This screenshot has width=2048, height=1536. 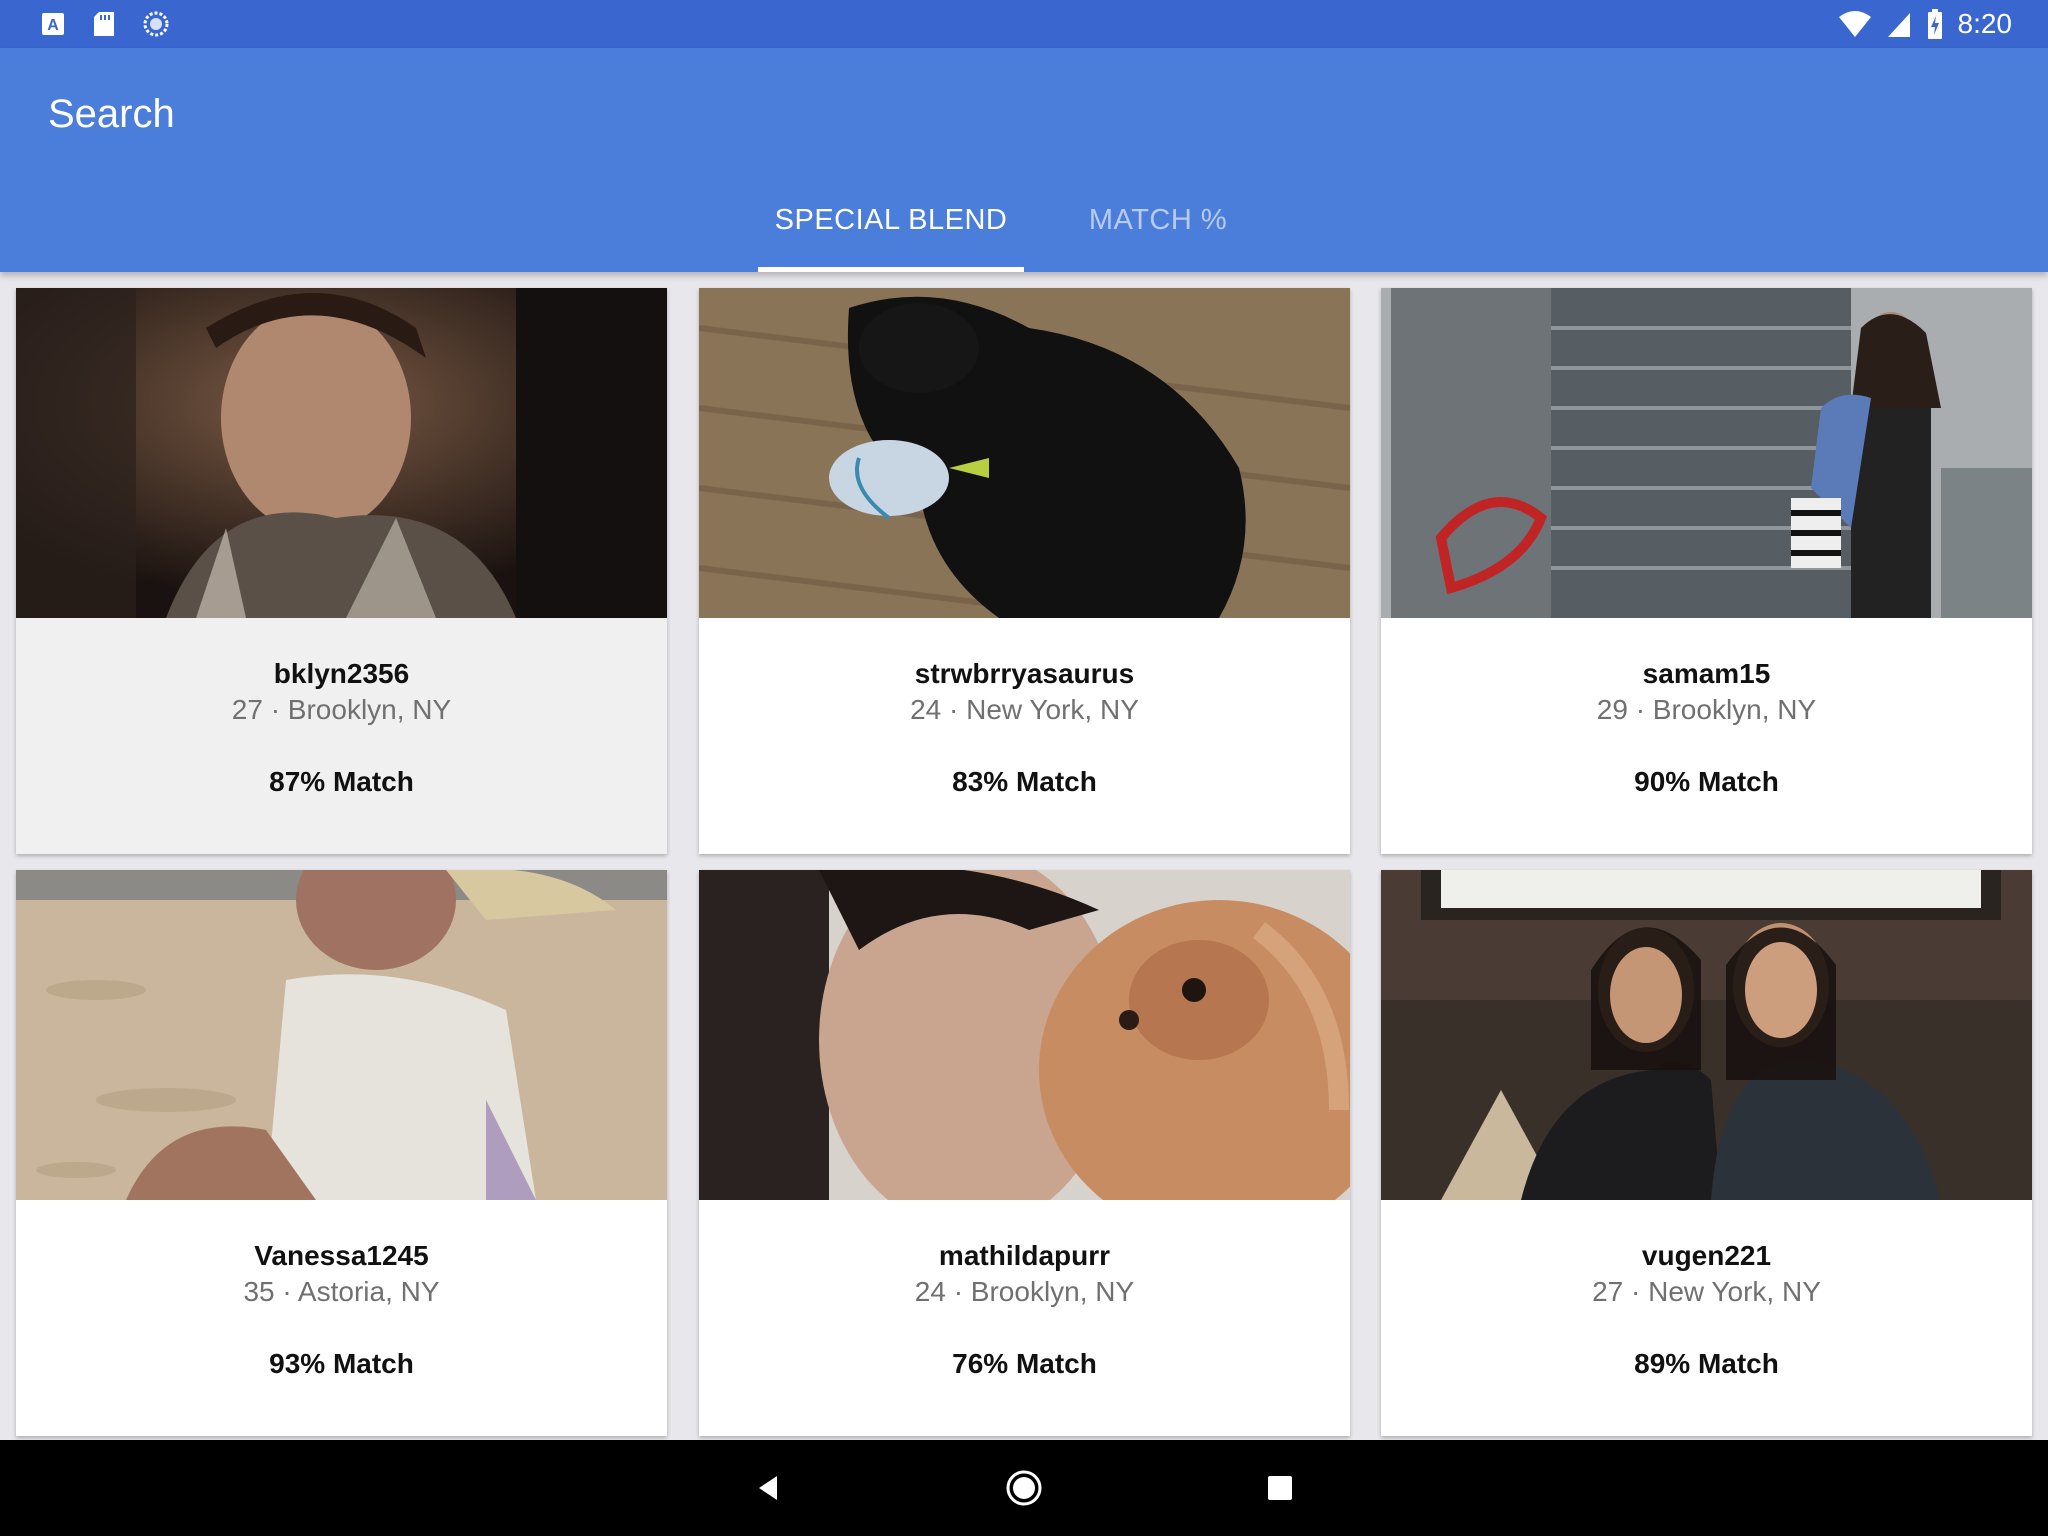 What do you see at coordinates (1985, 23) in the screenshot?
I see `status-time: 8:20` at bounding box center [1985, 23].